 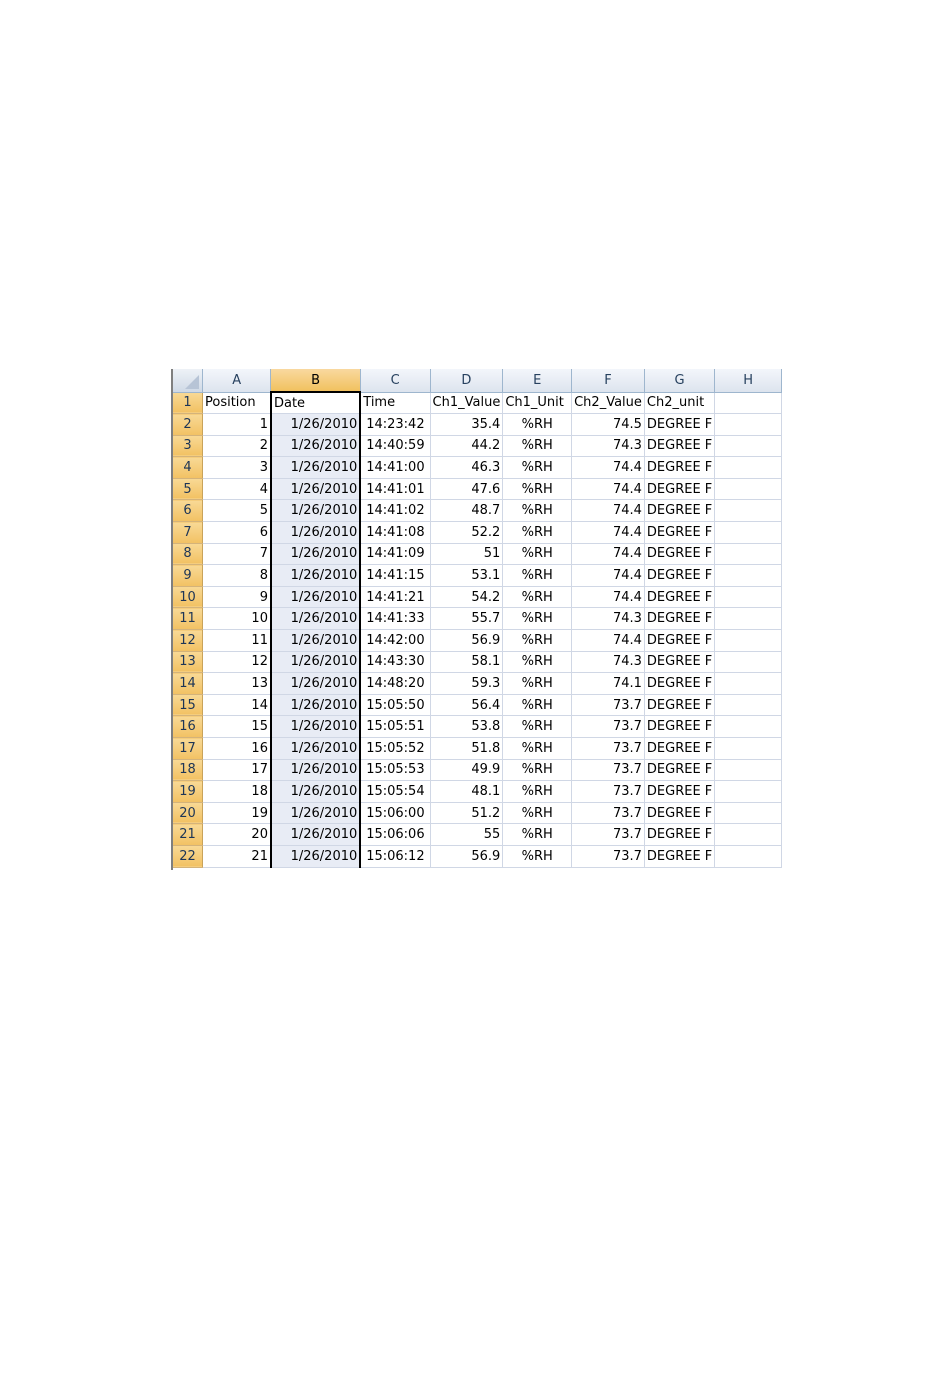 I want to click on cell: 48.1, so click(x=467, y=791).